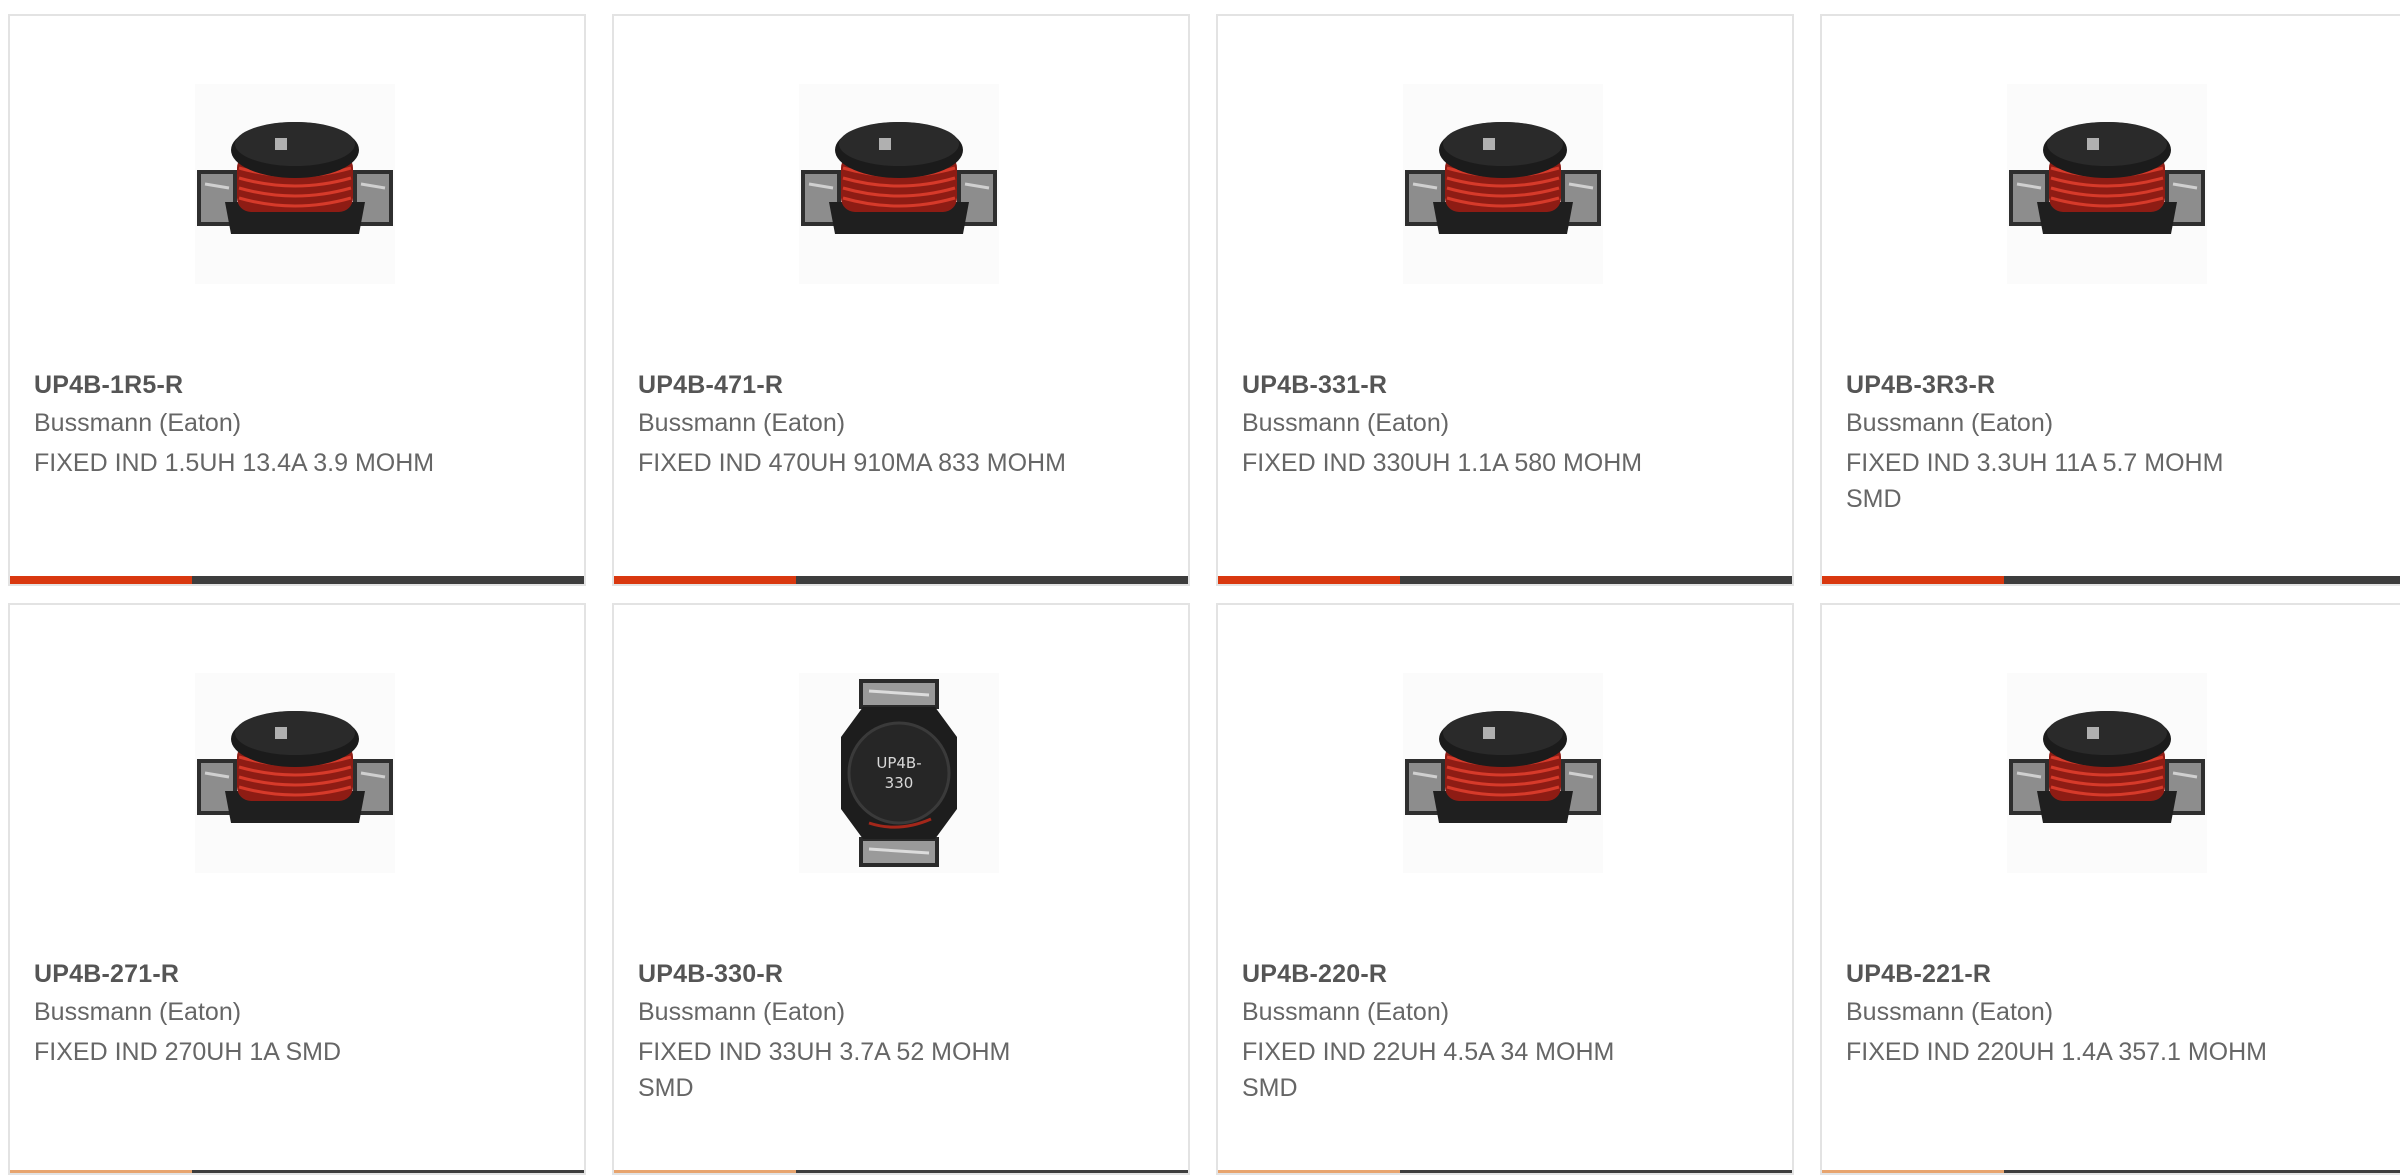 The width and height of the screenshot is (2400, 1175). What do you see at coordinates (1314, 385) in the screenshot?
I see `product-part-number: UP4B-331-R` at bounding box center [1314, 385].